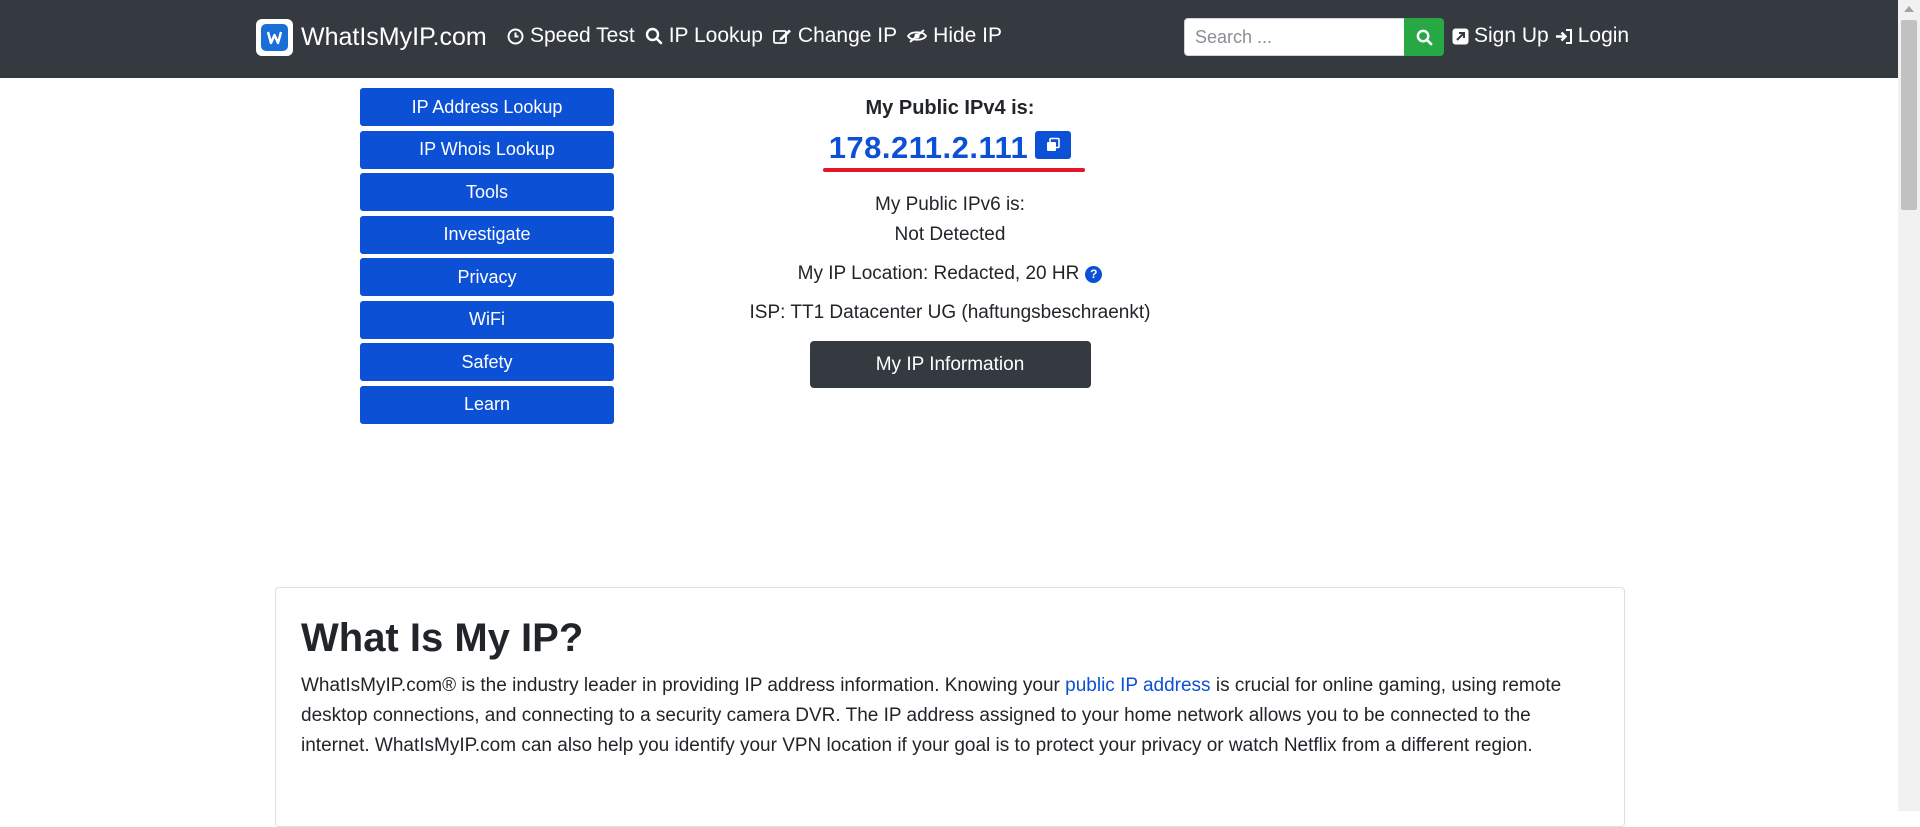 This screenshot has height=827, width=1920. I want to click on login-label: Login, so click(1603, 35).